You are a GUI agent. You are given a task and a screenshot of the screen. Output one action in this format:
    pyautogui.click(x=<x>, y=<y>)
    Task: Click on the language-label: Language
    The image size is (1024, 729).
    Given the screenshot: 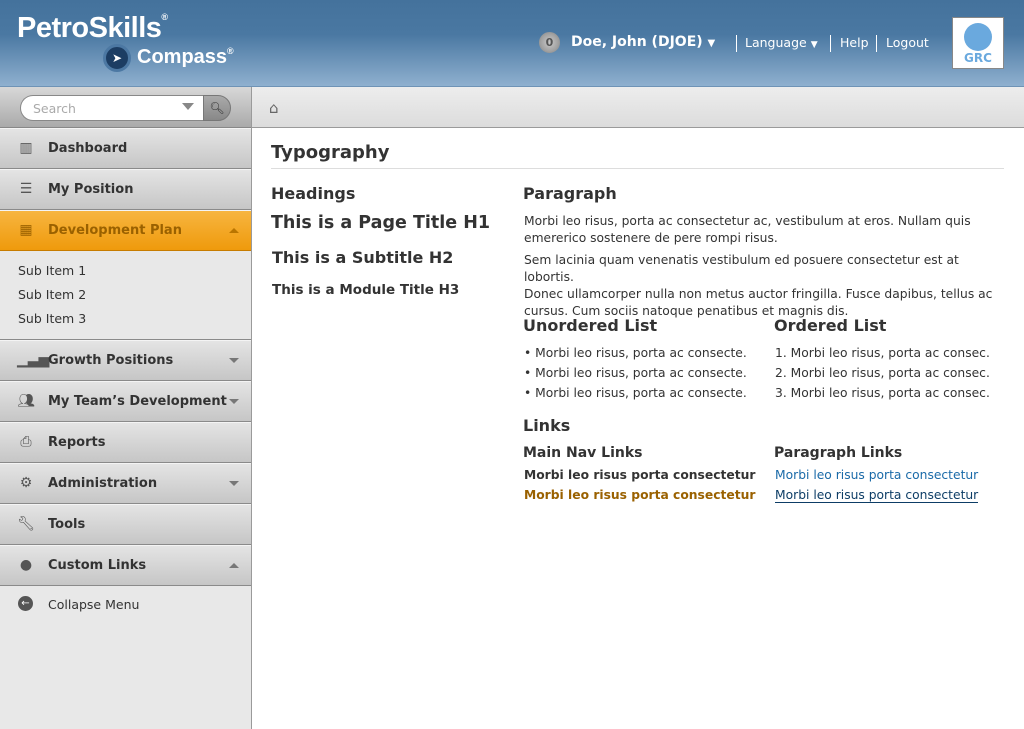 What is the action you would take?
    pyautogui.click(x=776, y=42)
    